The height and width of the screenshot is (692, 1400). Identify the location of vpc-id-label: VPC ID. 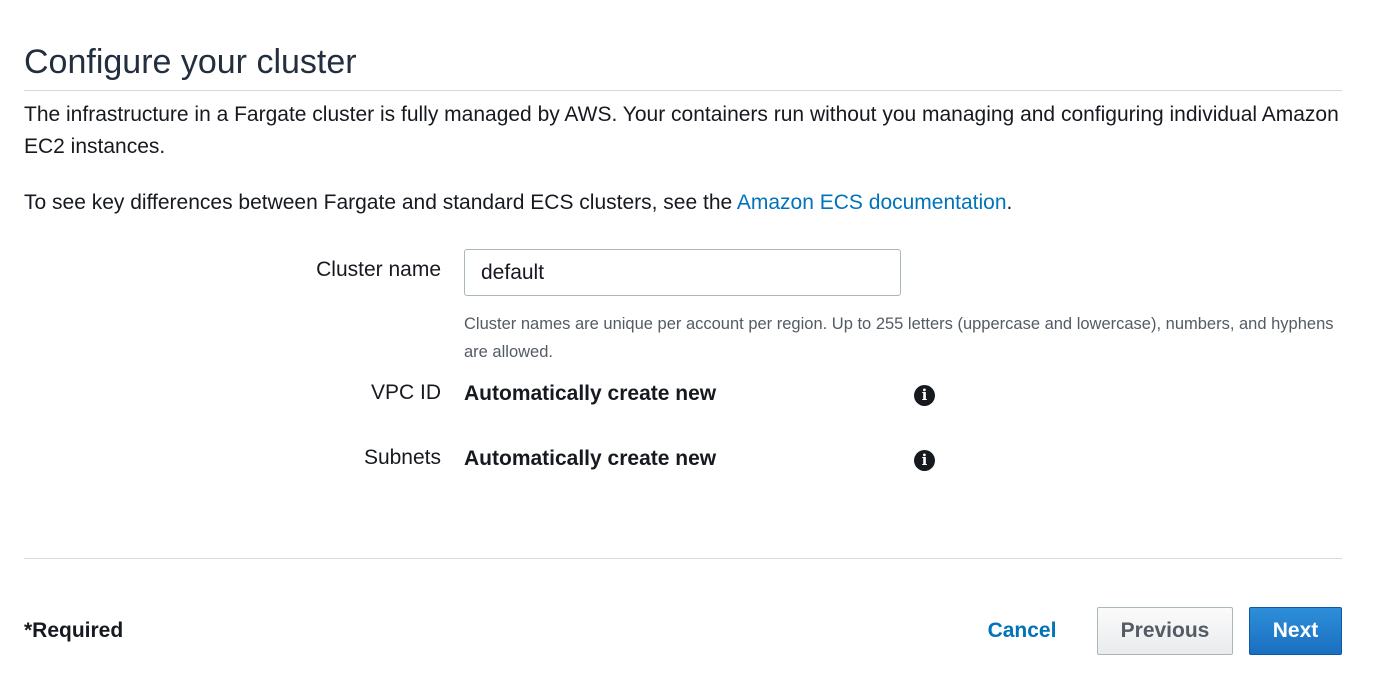
(405, 392).